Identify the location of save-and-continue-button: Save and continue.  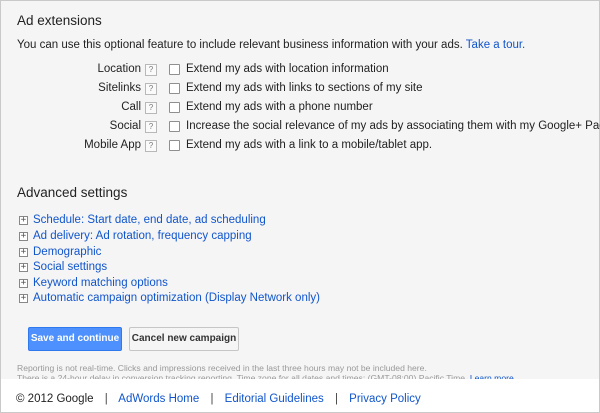
(75, 339).